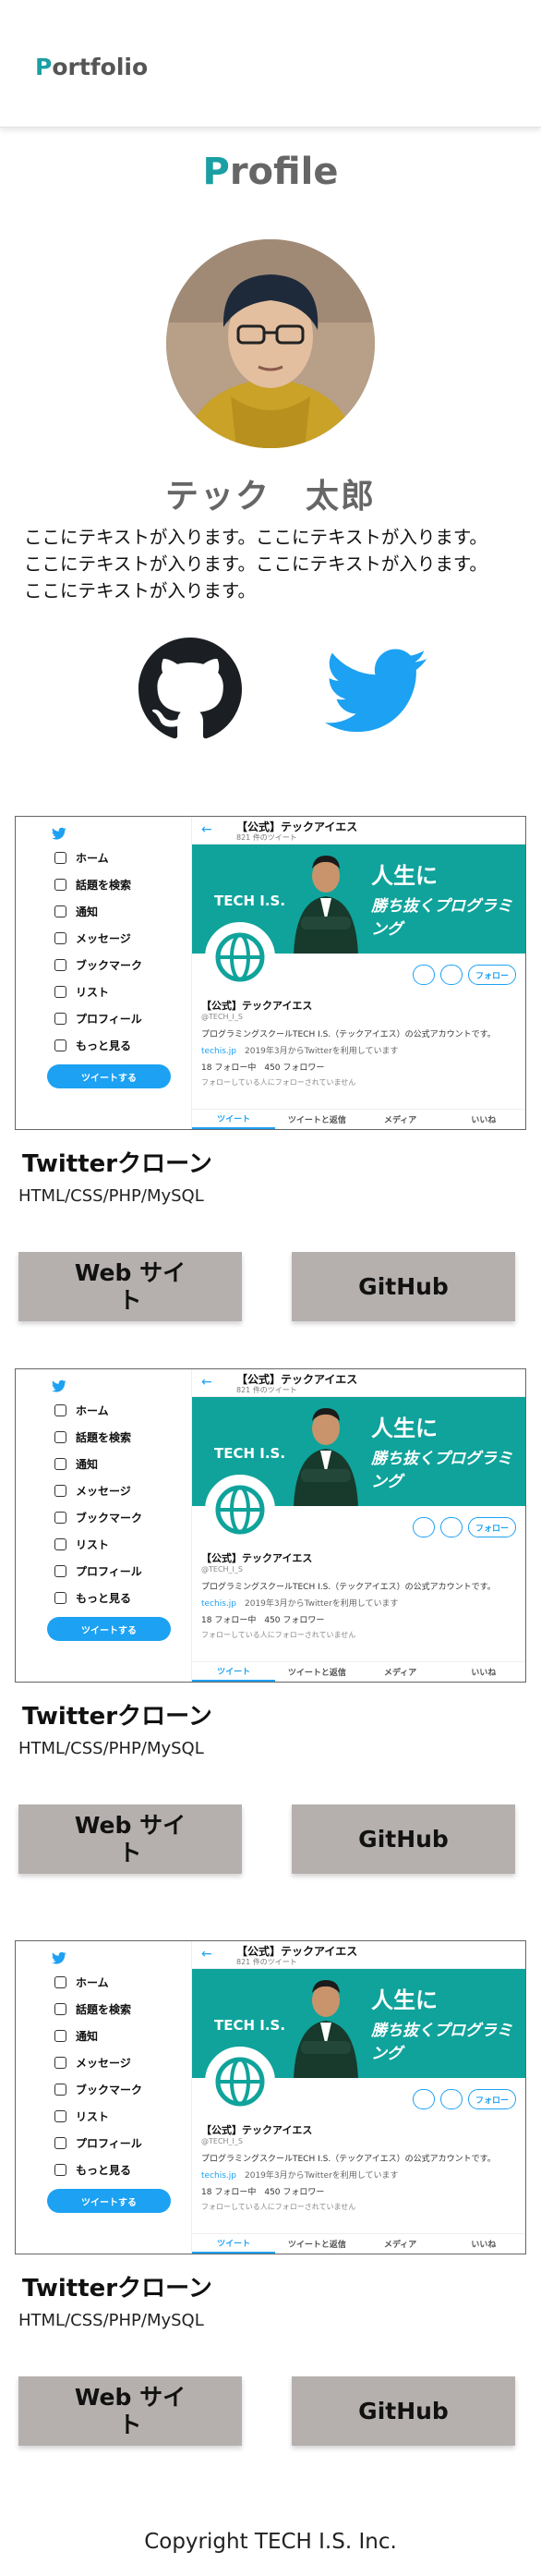  I want to click on shot-menu-item: リスト, so click(81, 2116).